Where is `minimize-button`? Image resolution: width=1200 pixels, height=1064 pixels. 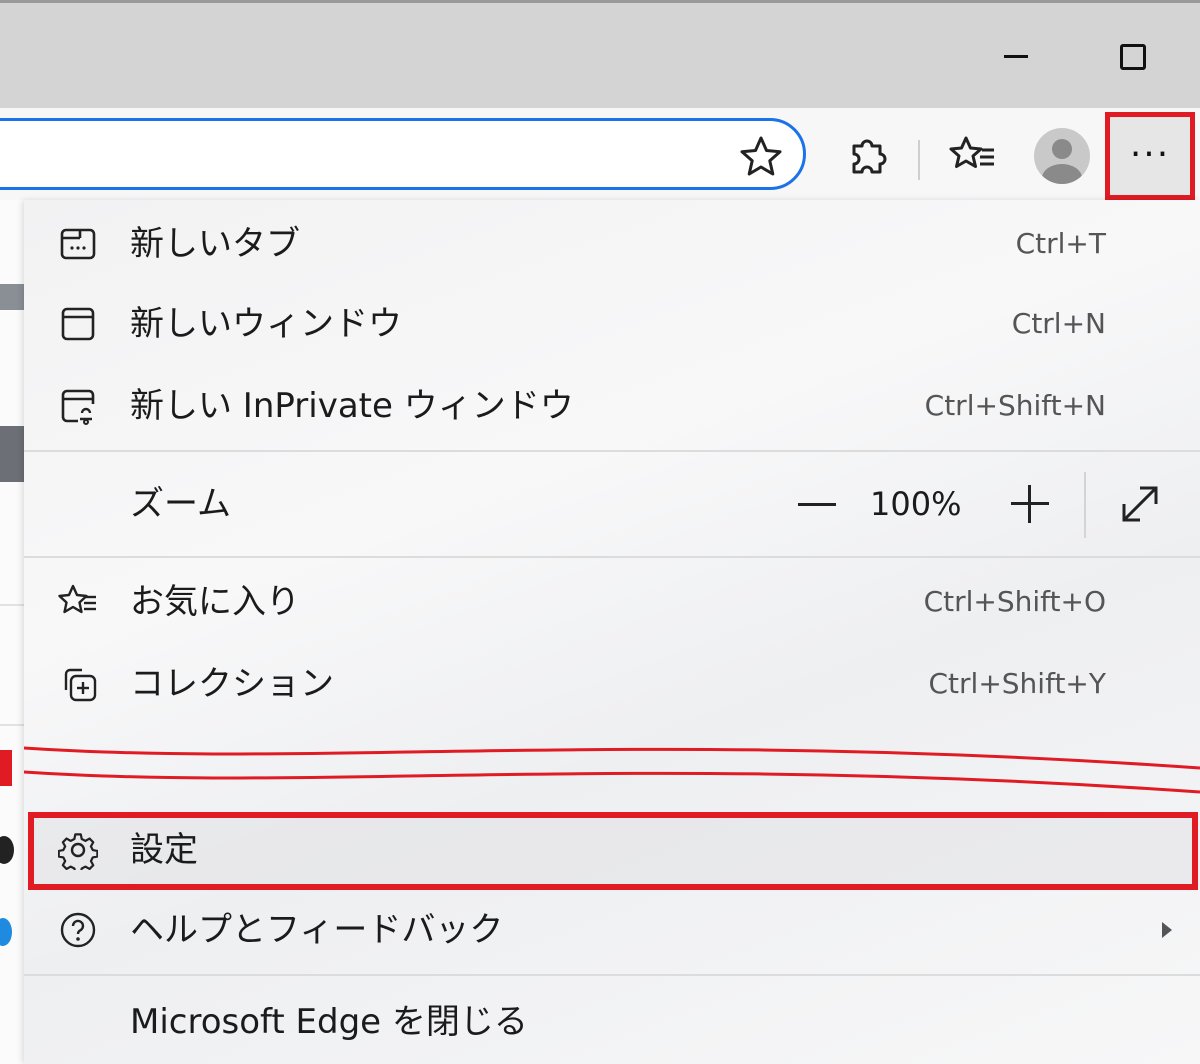
minimize-button is located at coordinates (1016, 56).